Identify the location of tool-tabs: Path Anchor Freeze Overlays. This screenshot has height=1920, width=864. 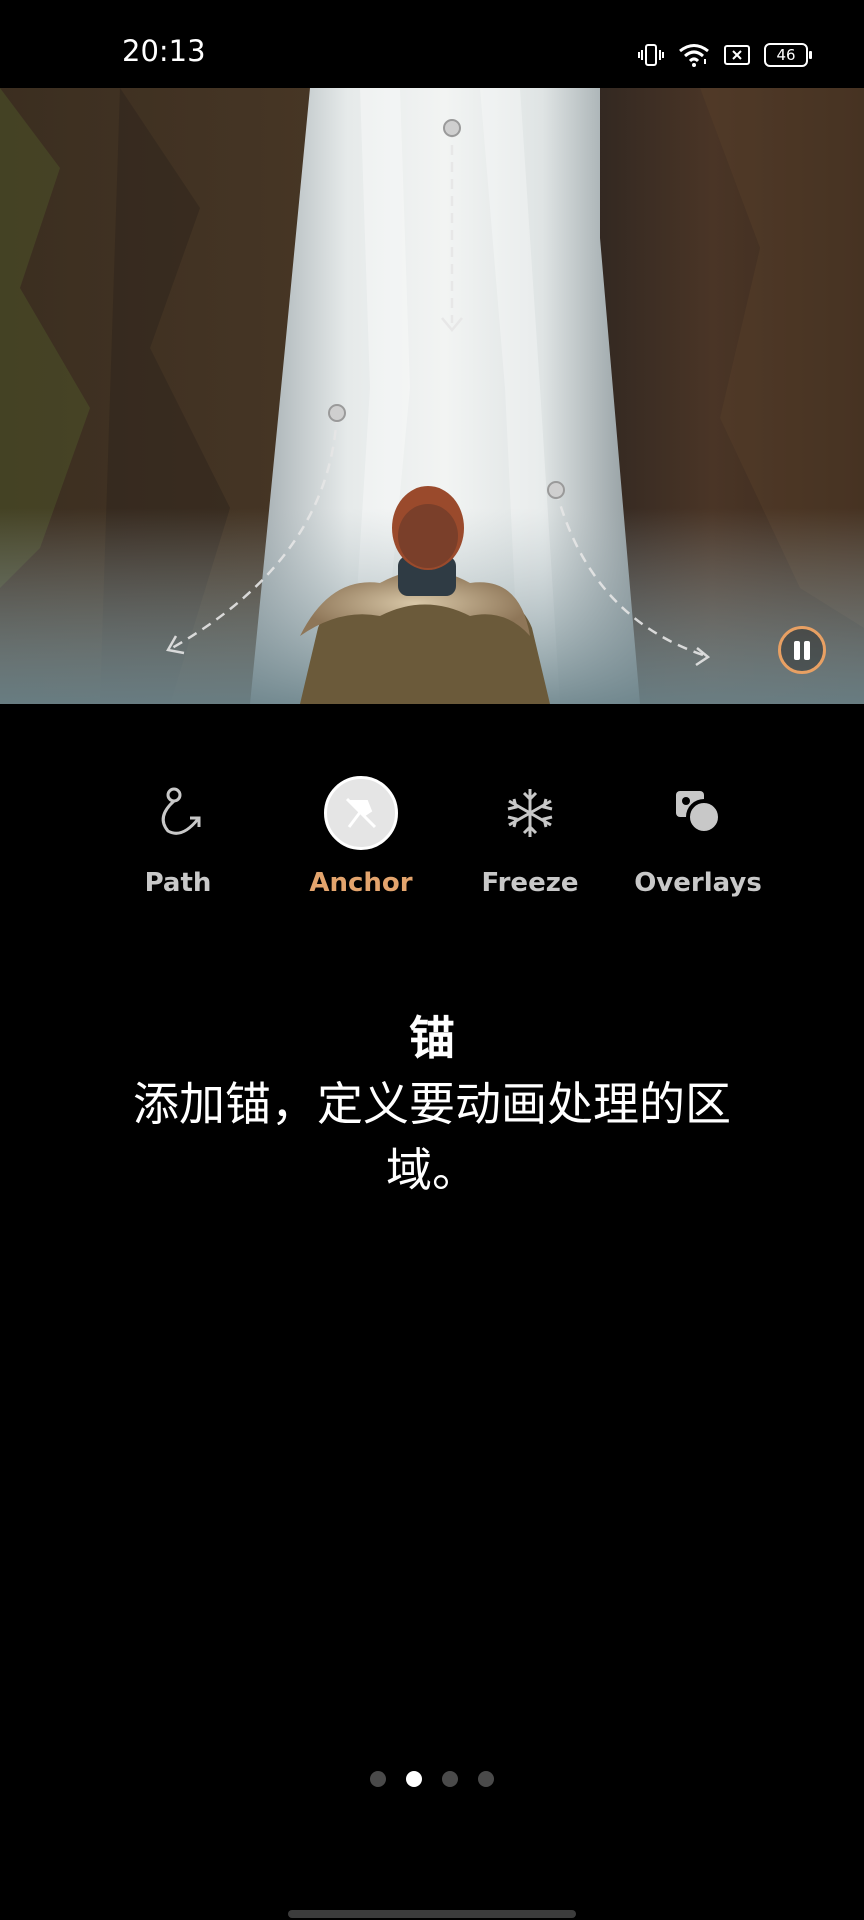
(432, 840).